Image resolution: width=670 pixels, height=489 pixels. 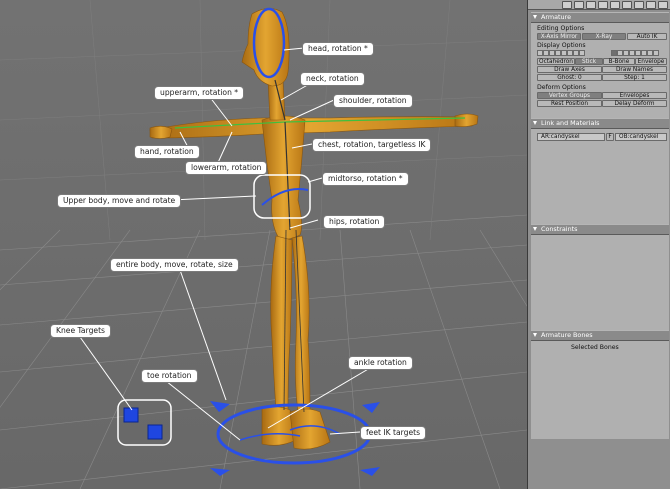 What do you see at coordinates (627, 5) in the screenshot?
I see `editing-icon` at bounding box center [627, 5].